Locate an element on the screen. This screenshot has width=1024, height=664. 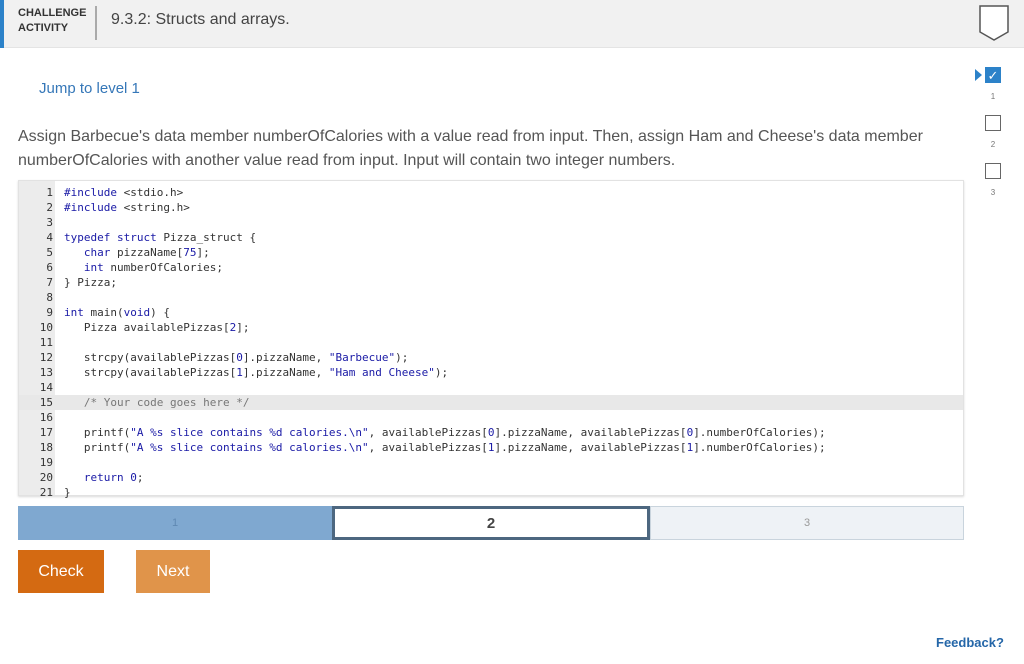
code-text: Pizza availablePizzas[2]; is located at coordinates (157, 327).